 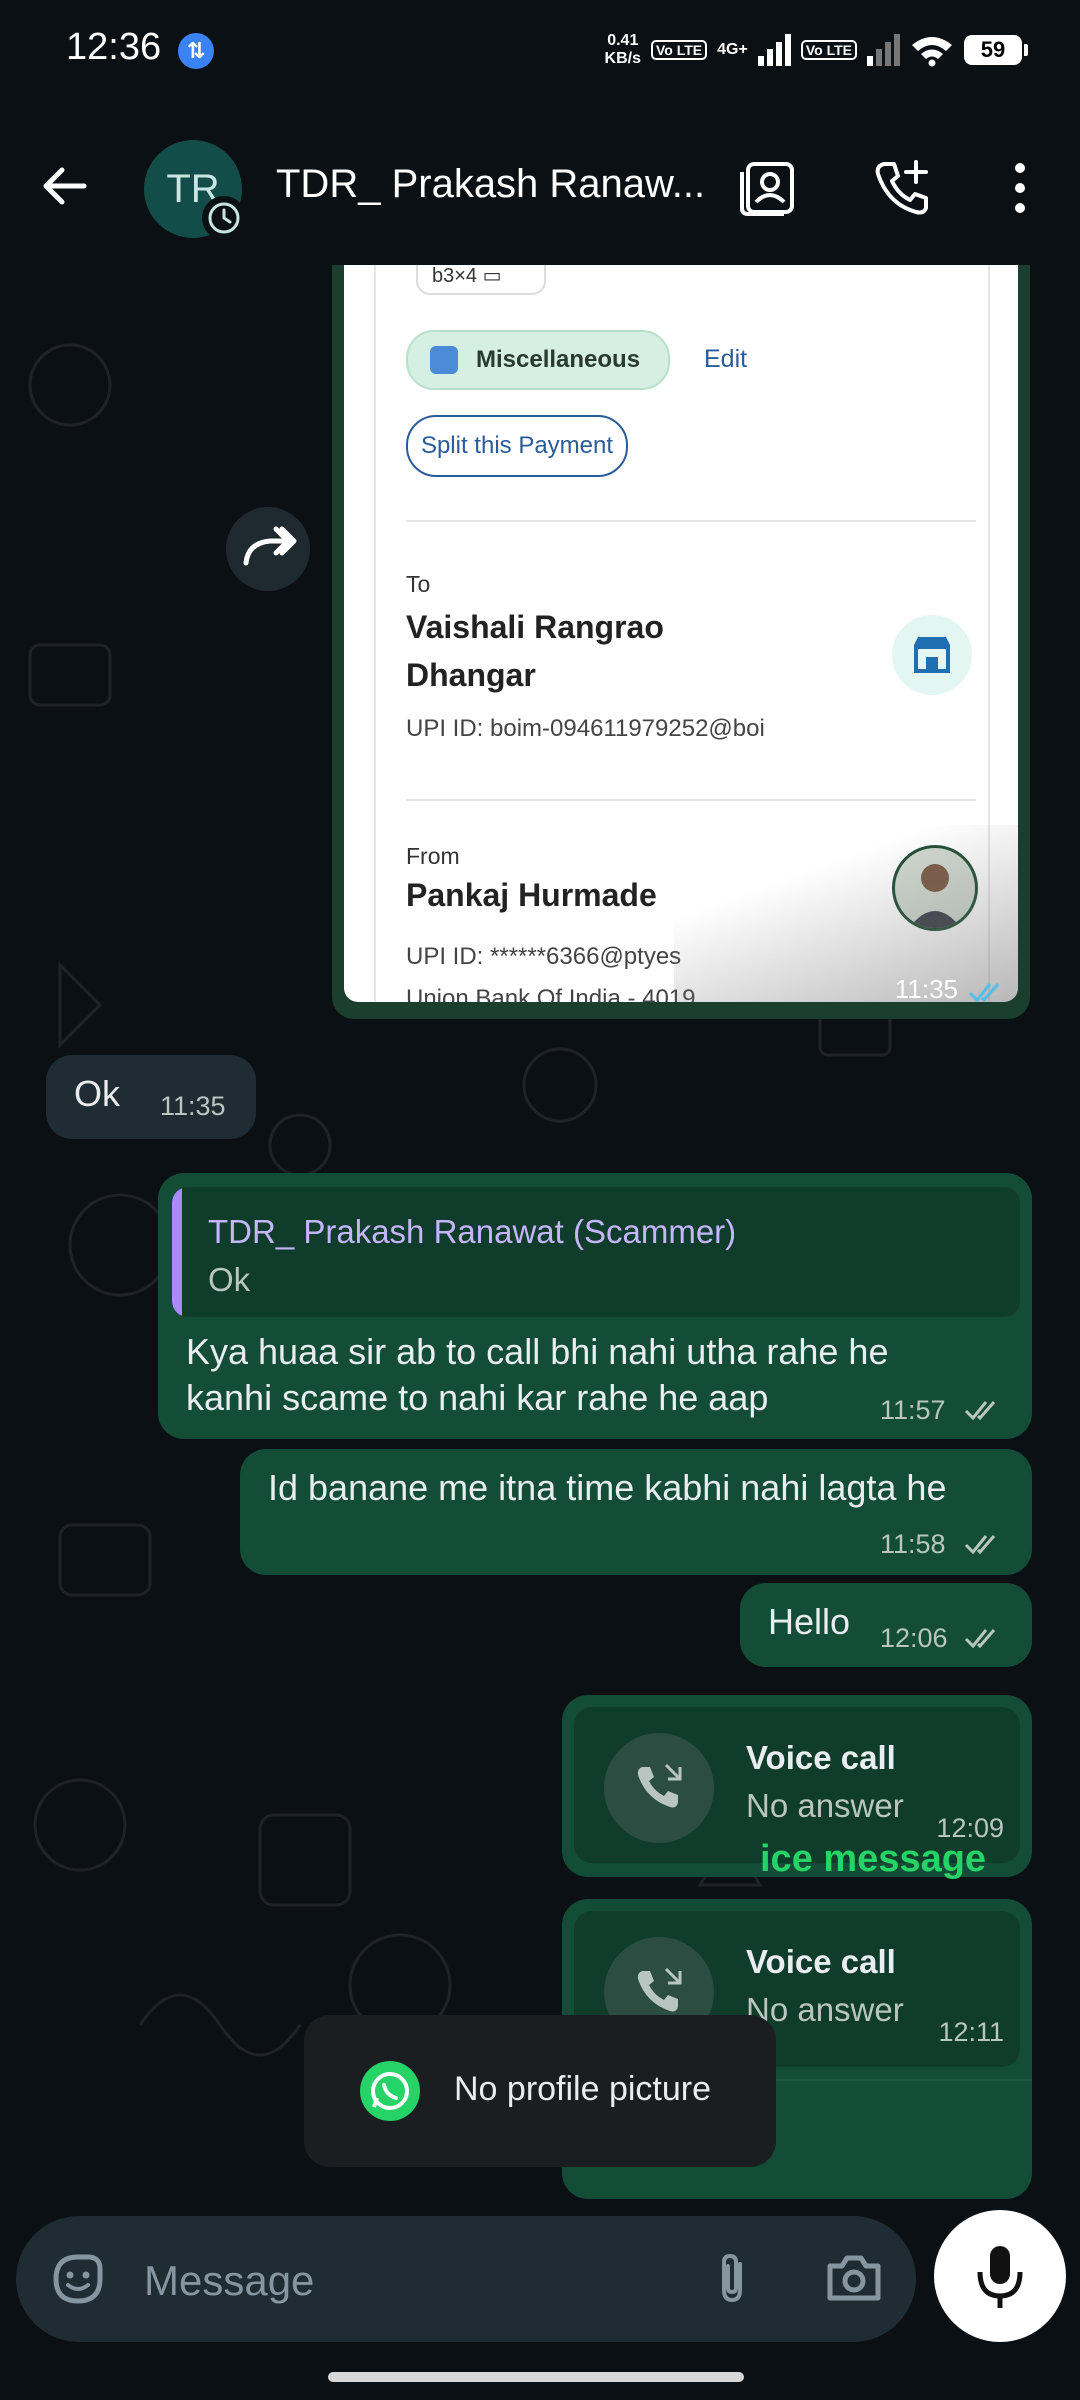 What do you see at coordinates (535, 627) in the screenshot?
I see `recipient-name-line1: Vaishali Rangrao` at bounding box center [535, 627].